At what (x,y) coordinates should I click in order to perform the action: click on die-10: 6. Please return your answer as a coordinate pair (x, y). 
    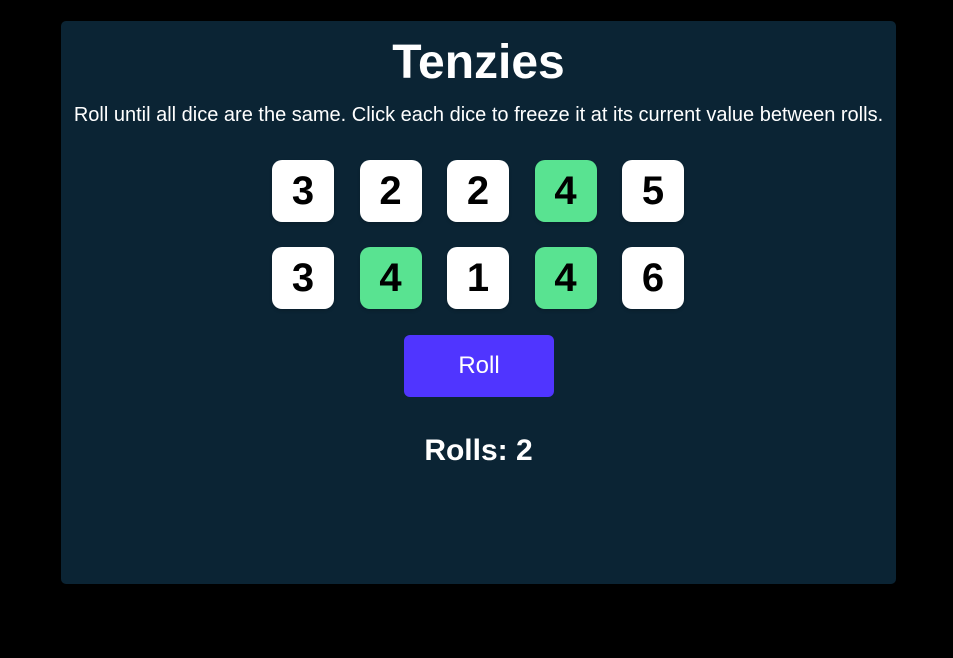
    Looking at the image, I should click on (653, 278).